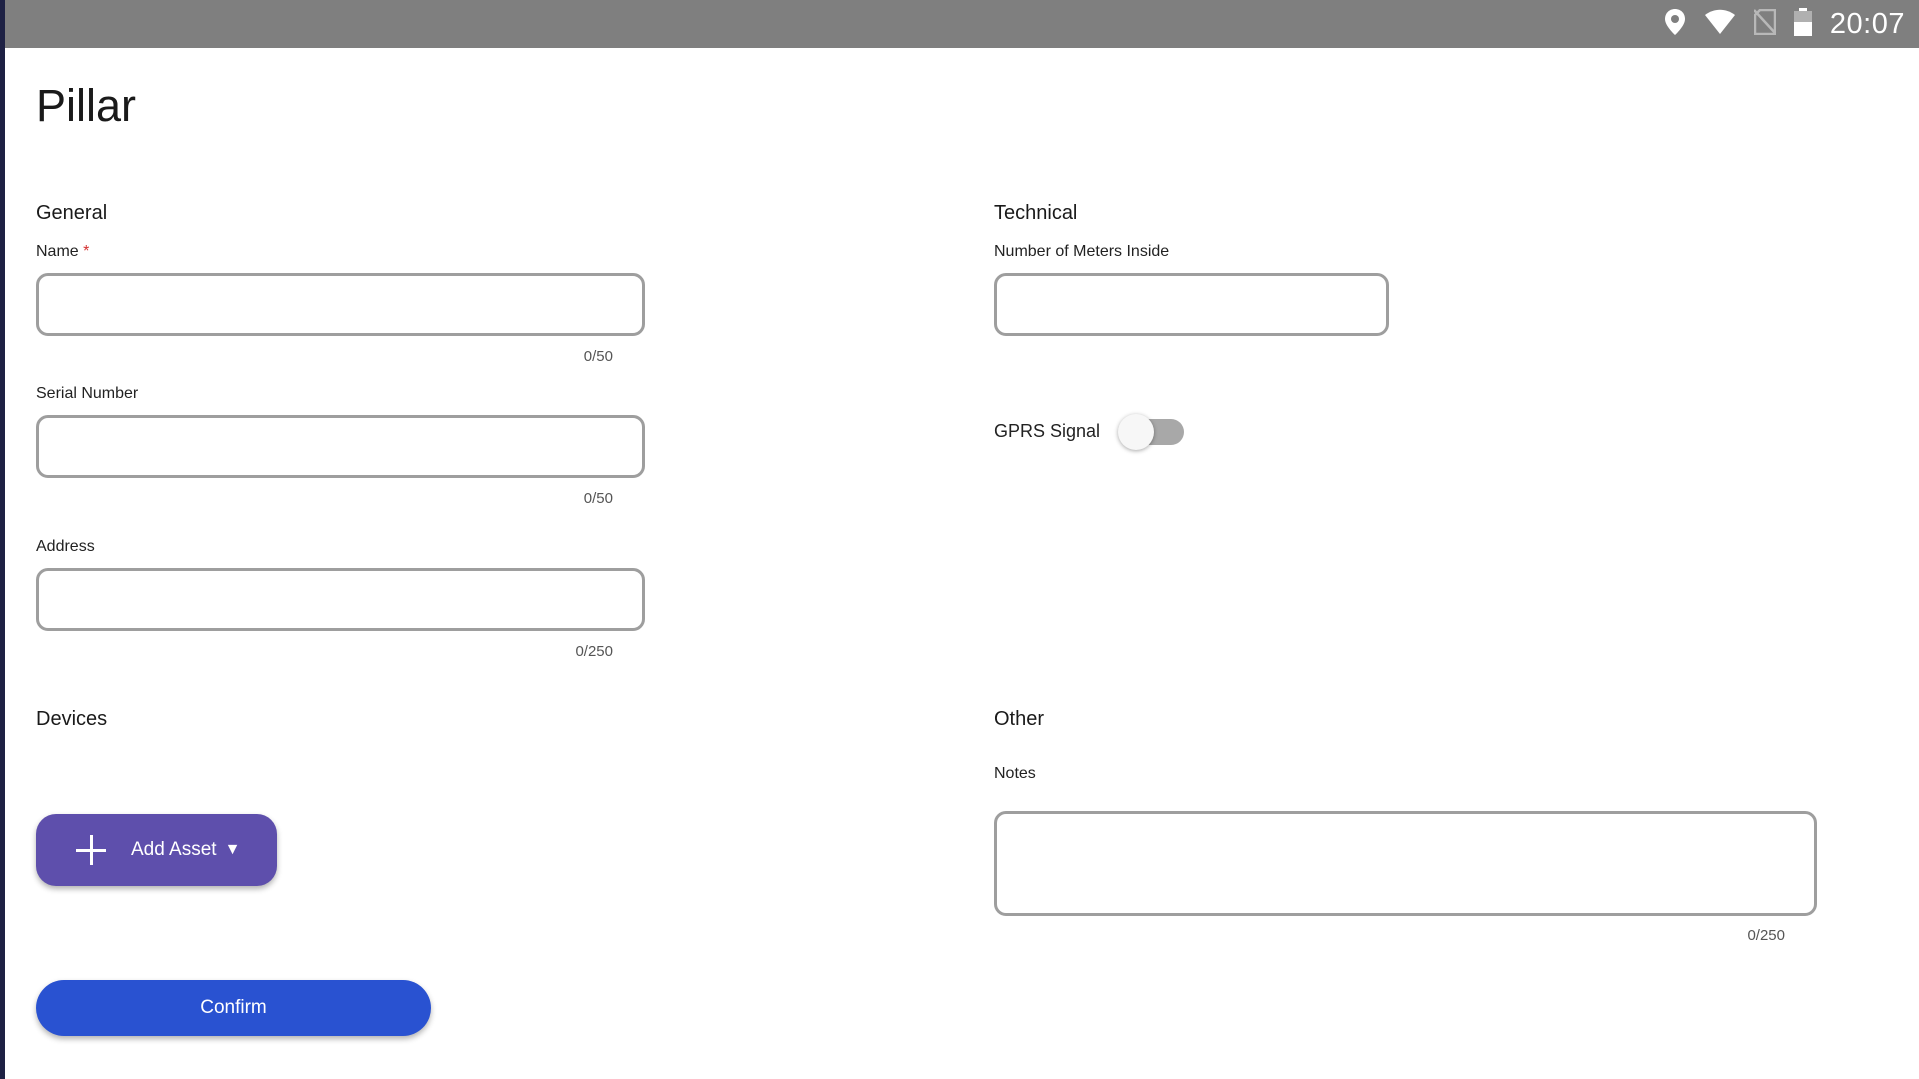 The image size is (1919, 1079). What do you see at coordinates (962, 24) in the screenshot?
I see `status-bar: 20:07` at bounding box center [962, 24].